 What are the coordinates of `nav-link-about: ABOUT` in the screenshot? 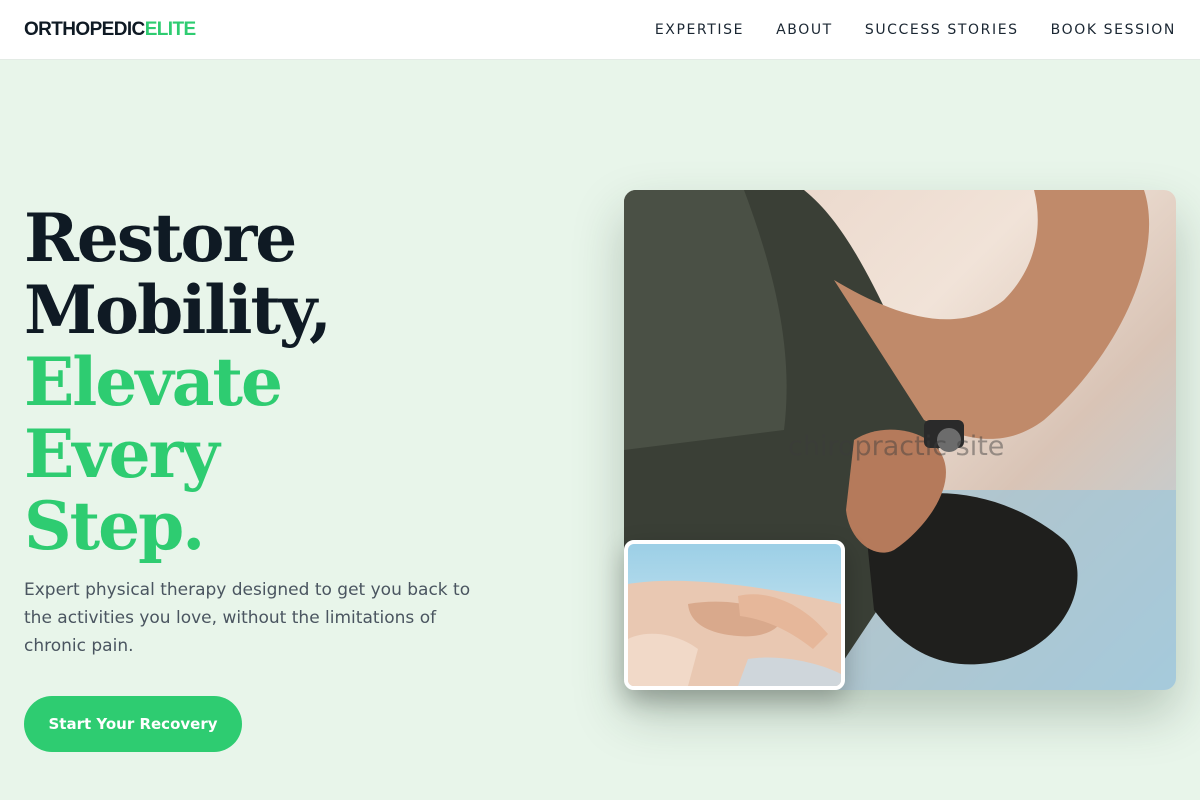 It's located at (804, 30).